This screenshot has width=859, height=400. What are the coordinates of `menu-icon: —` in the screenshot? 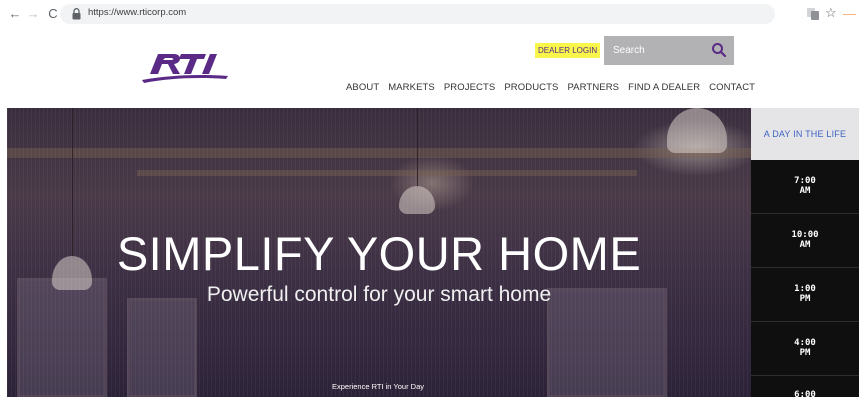 It's located at (849, 14).